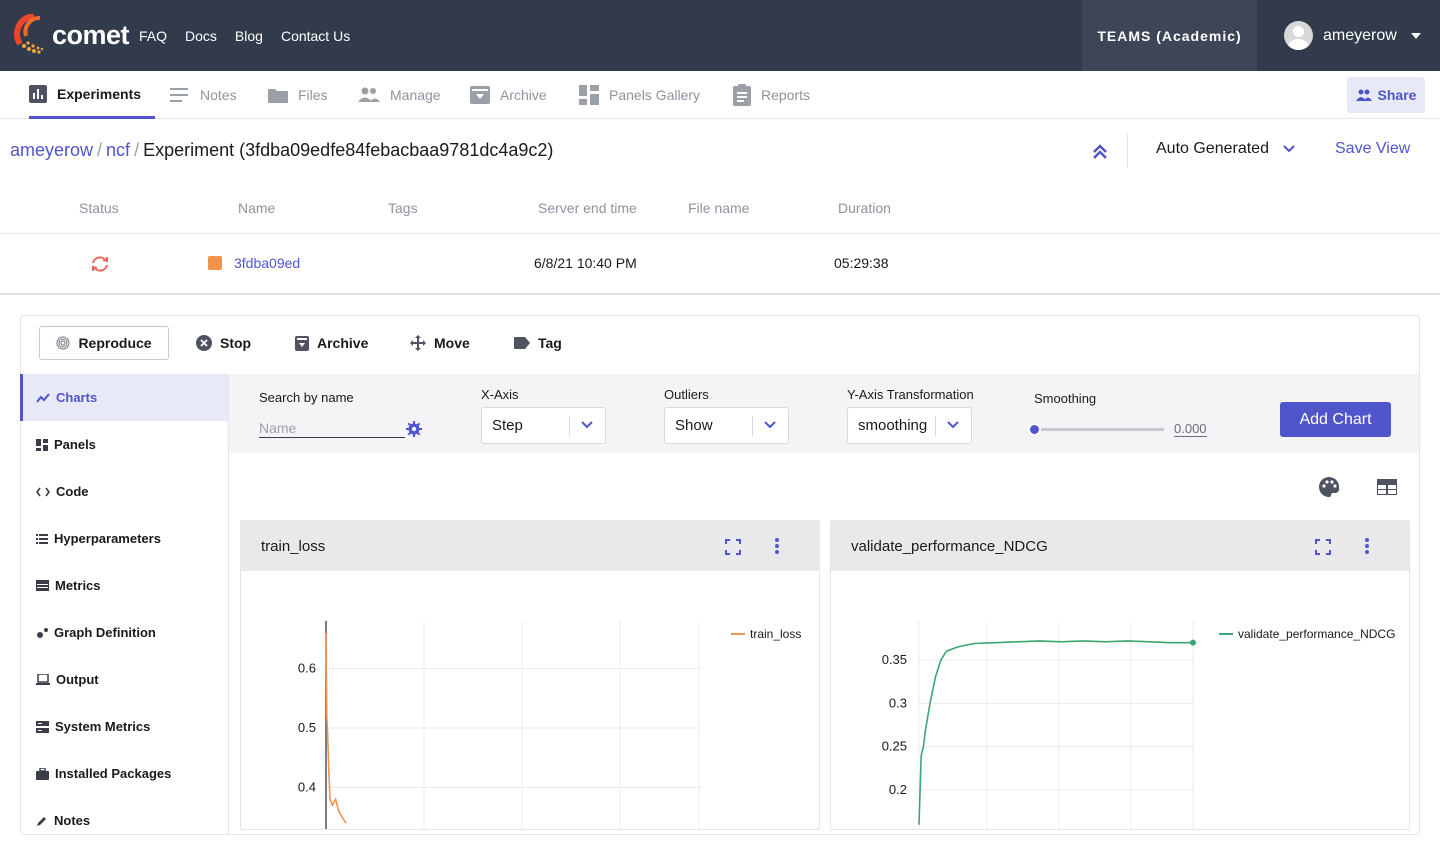  What do you see at coordinates (124, 726) in the screenshot?
I see `sidebar-item-system-metrics: System Metrics` at bounding box center [124, 726].